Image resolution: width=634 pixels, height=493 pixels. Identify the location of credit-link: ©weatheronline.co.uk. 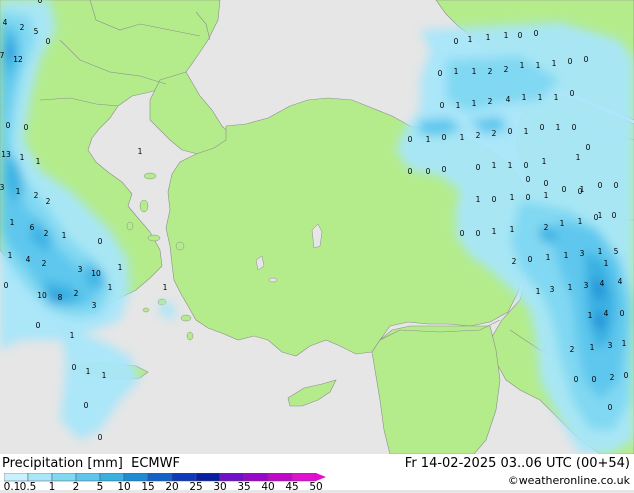
(569, 480).